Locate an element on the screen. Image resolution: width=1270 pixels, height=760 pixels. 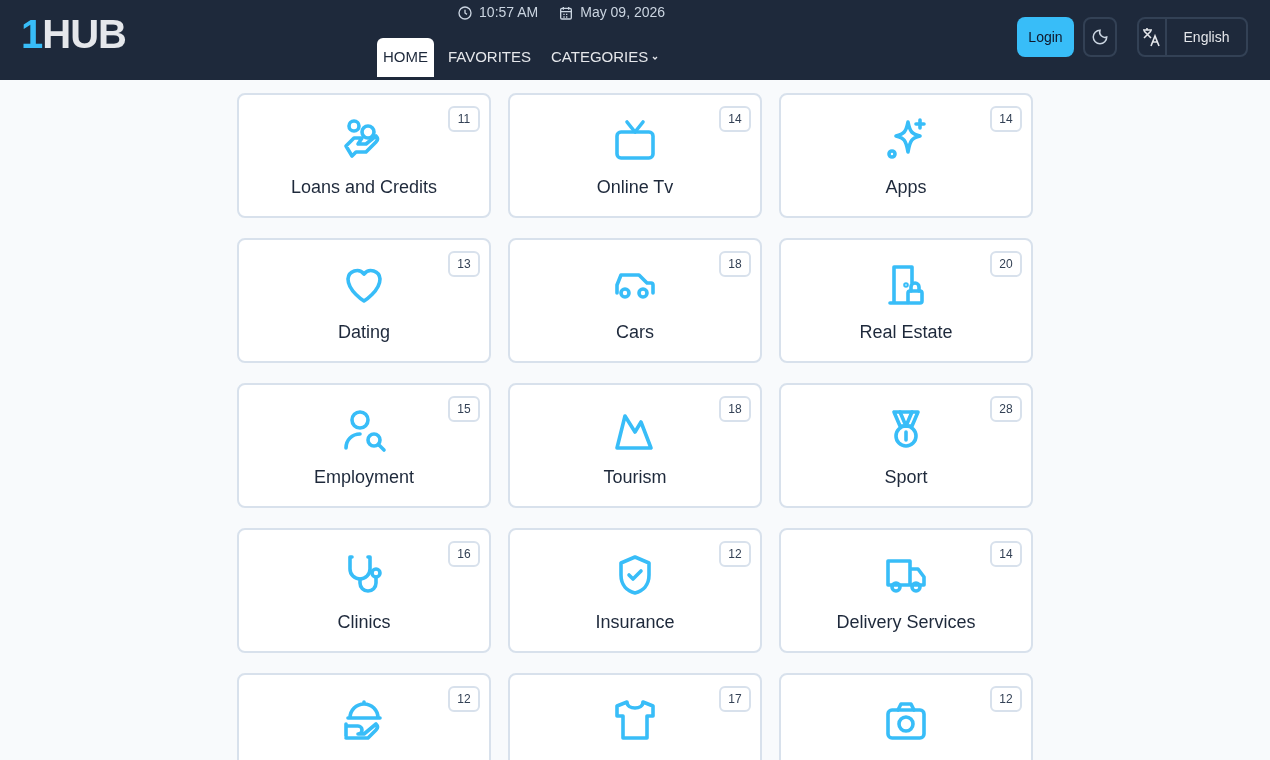
category-label: Clinics is located at coordinates (364, 622).